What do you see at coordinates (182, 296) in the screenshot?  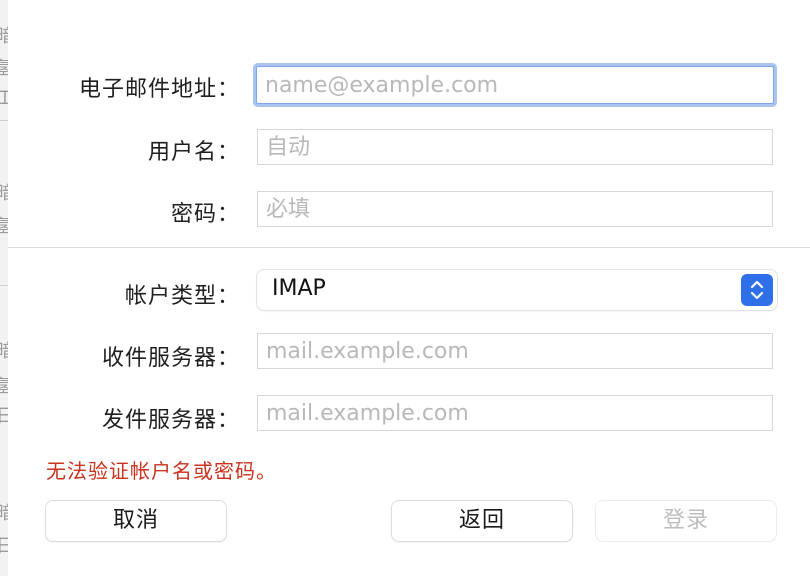 I see `account-type-label: 帐户类型：` at bounding box center [182, 296].